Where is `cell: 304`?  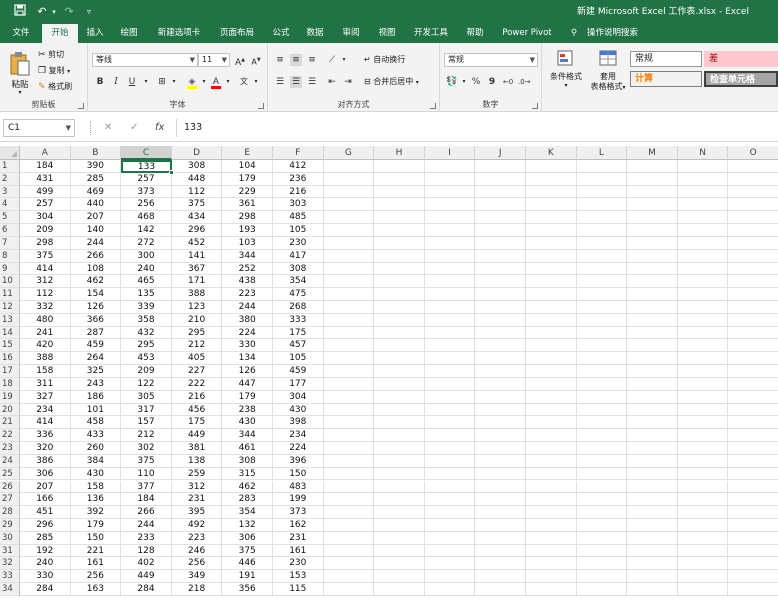 cell: 304 is located at coordinates (45, 218).